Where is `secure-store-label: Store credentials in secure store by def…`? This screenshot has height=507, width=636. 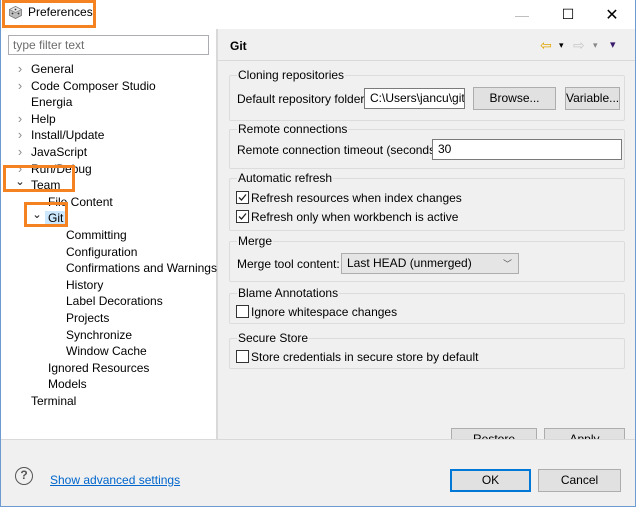
secure-store-label: Store credentials in secure store by def… is located at coordinates (364, 357).